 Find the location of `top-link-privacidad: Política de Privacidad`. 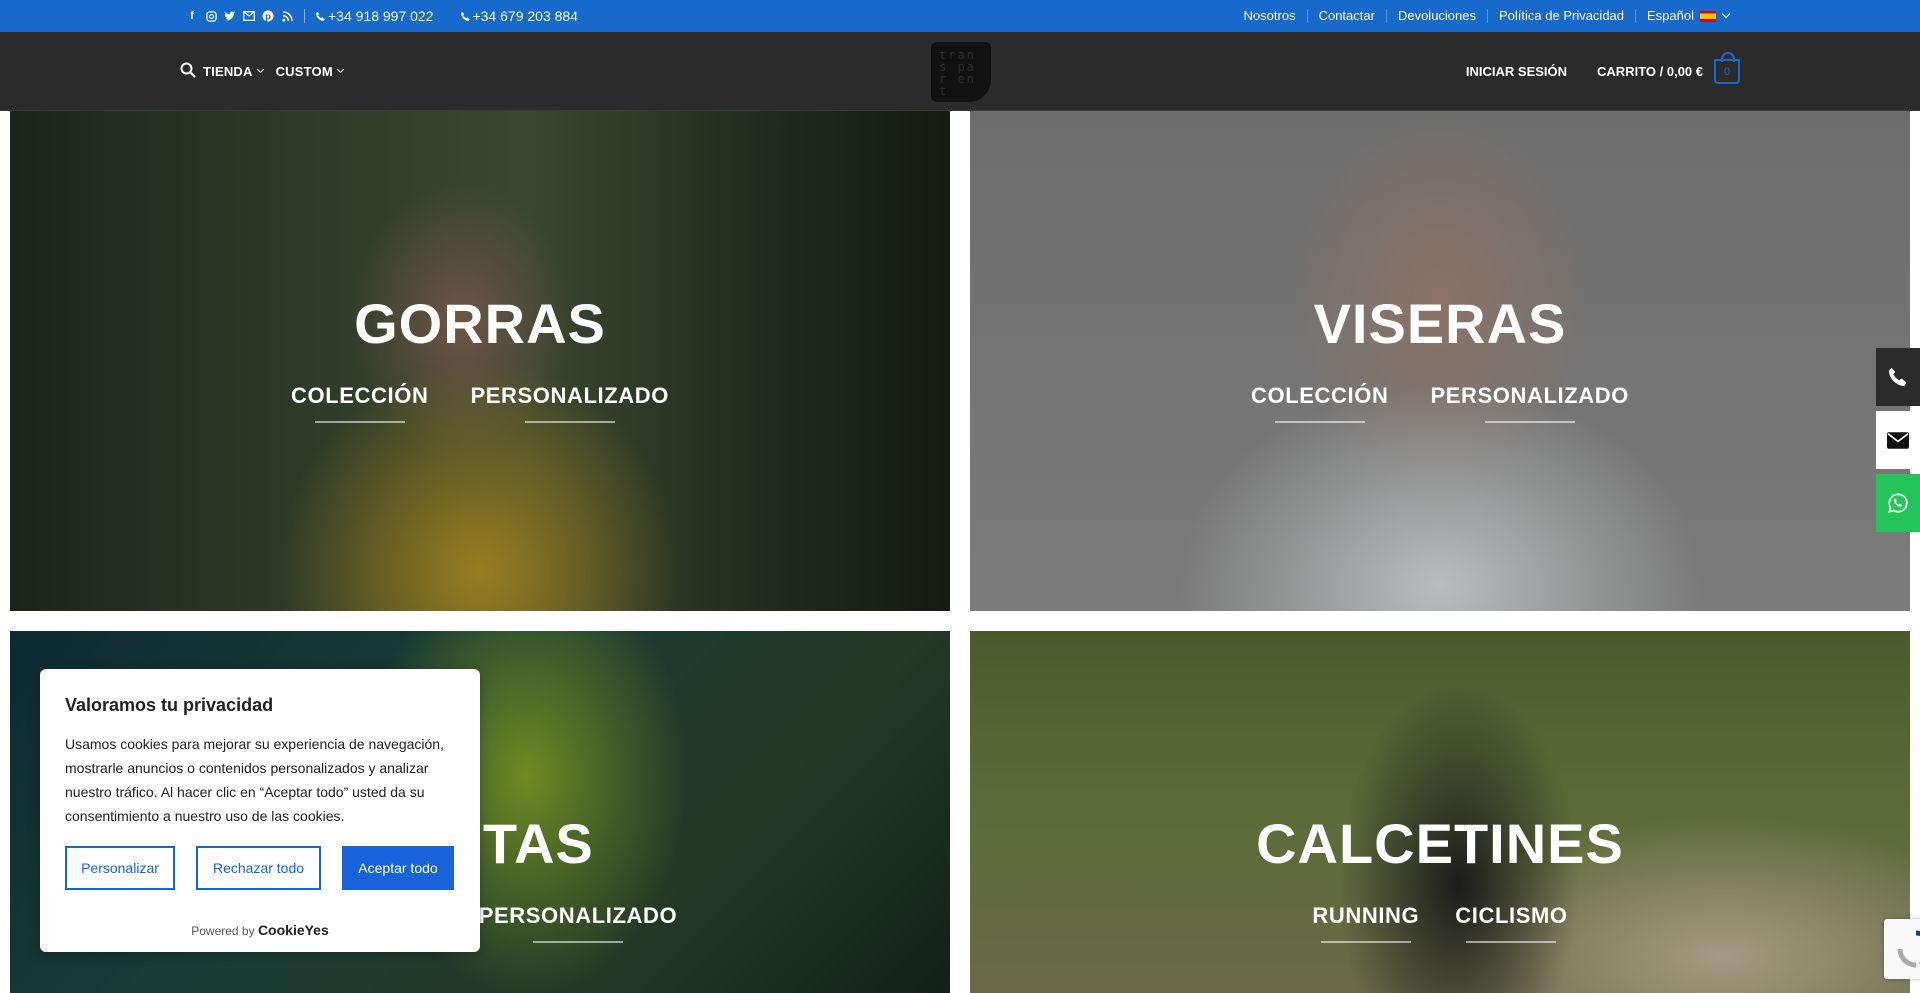

top-link-privacidad: Política de Privacidad is located at coordinates (1561, 16).